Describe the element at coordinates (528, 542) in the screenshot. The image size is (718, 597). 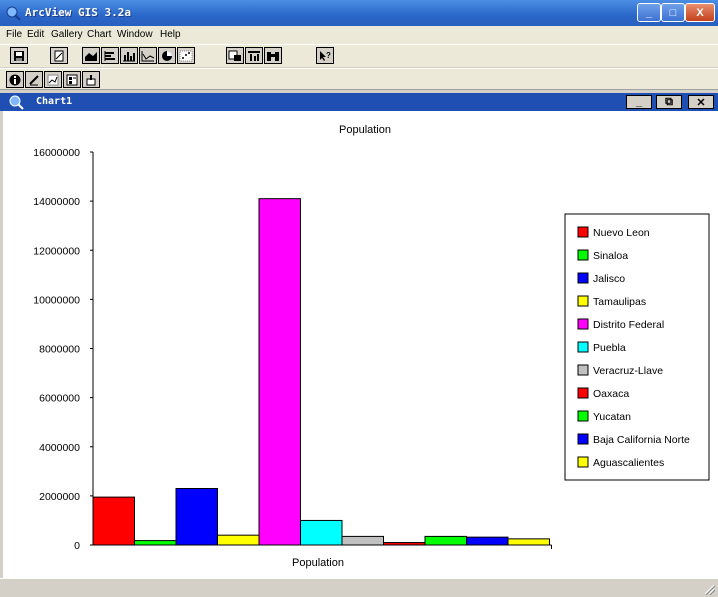
I see `bar-aguascalientes` at that location.